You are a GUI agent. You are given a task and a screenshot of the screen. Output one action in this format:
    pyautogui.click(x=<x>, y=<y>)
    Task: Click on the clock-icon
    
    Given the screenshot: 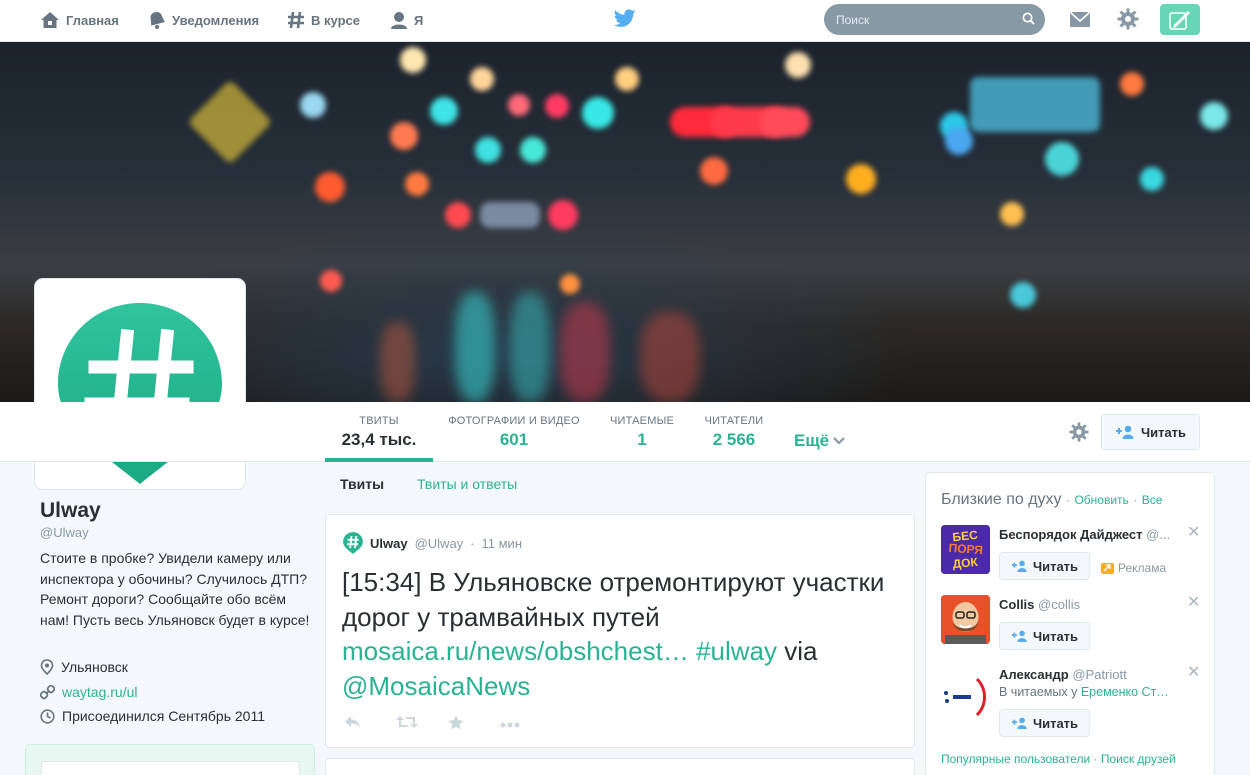 What is the action you would take?
    pyautogui.click(x=47, y=716)
    